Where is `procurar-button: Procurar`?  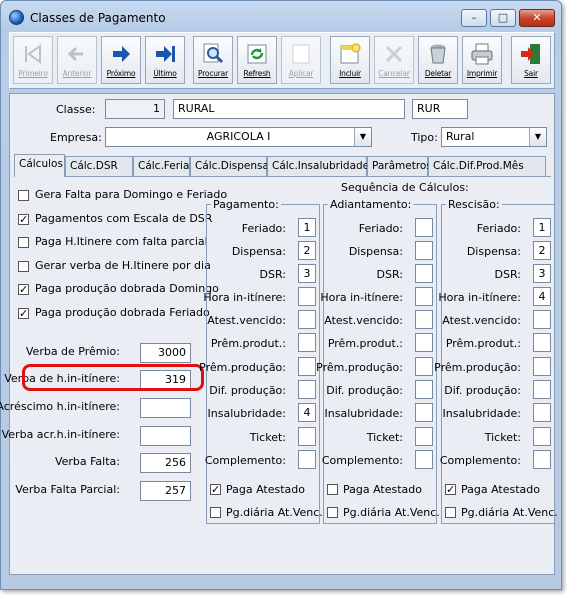 procurar-button: Procurar is located at coordinates (213, 60).